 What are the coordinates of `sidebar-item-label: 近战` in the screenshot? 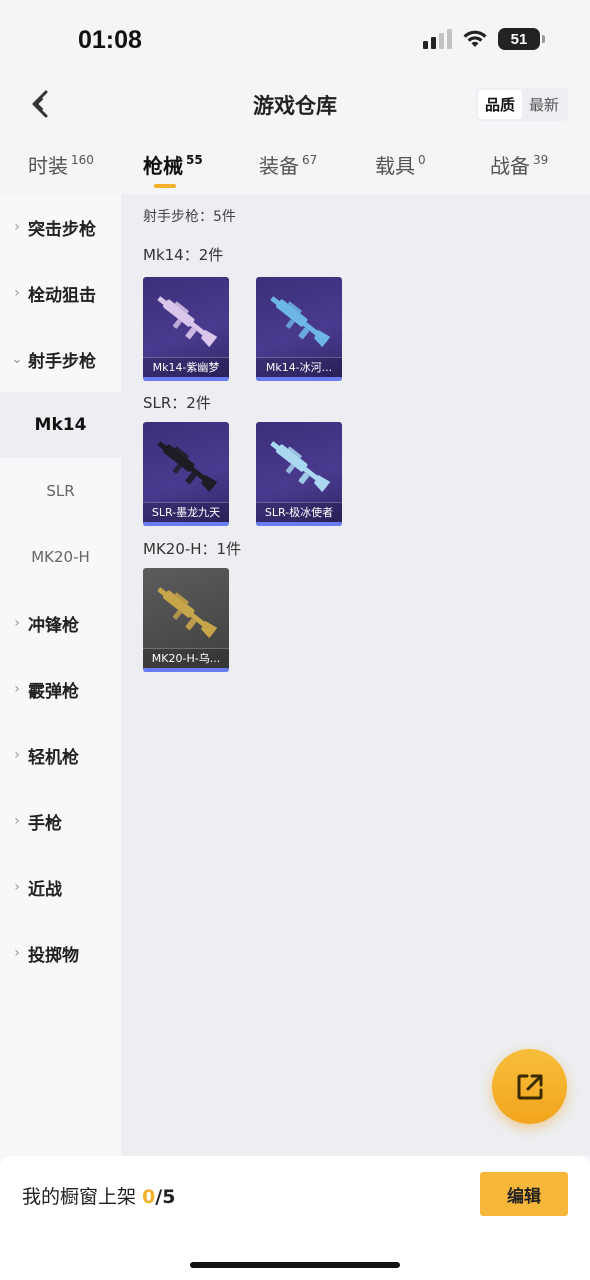 It's located at (45, 889).